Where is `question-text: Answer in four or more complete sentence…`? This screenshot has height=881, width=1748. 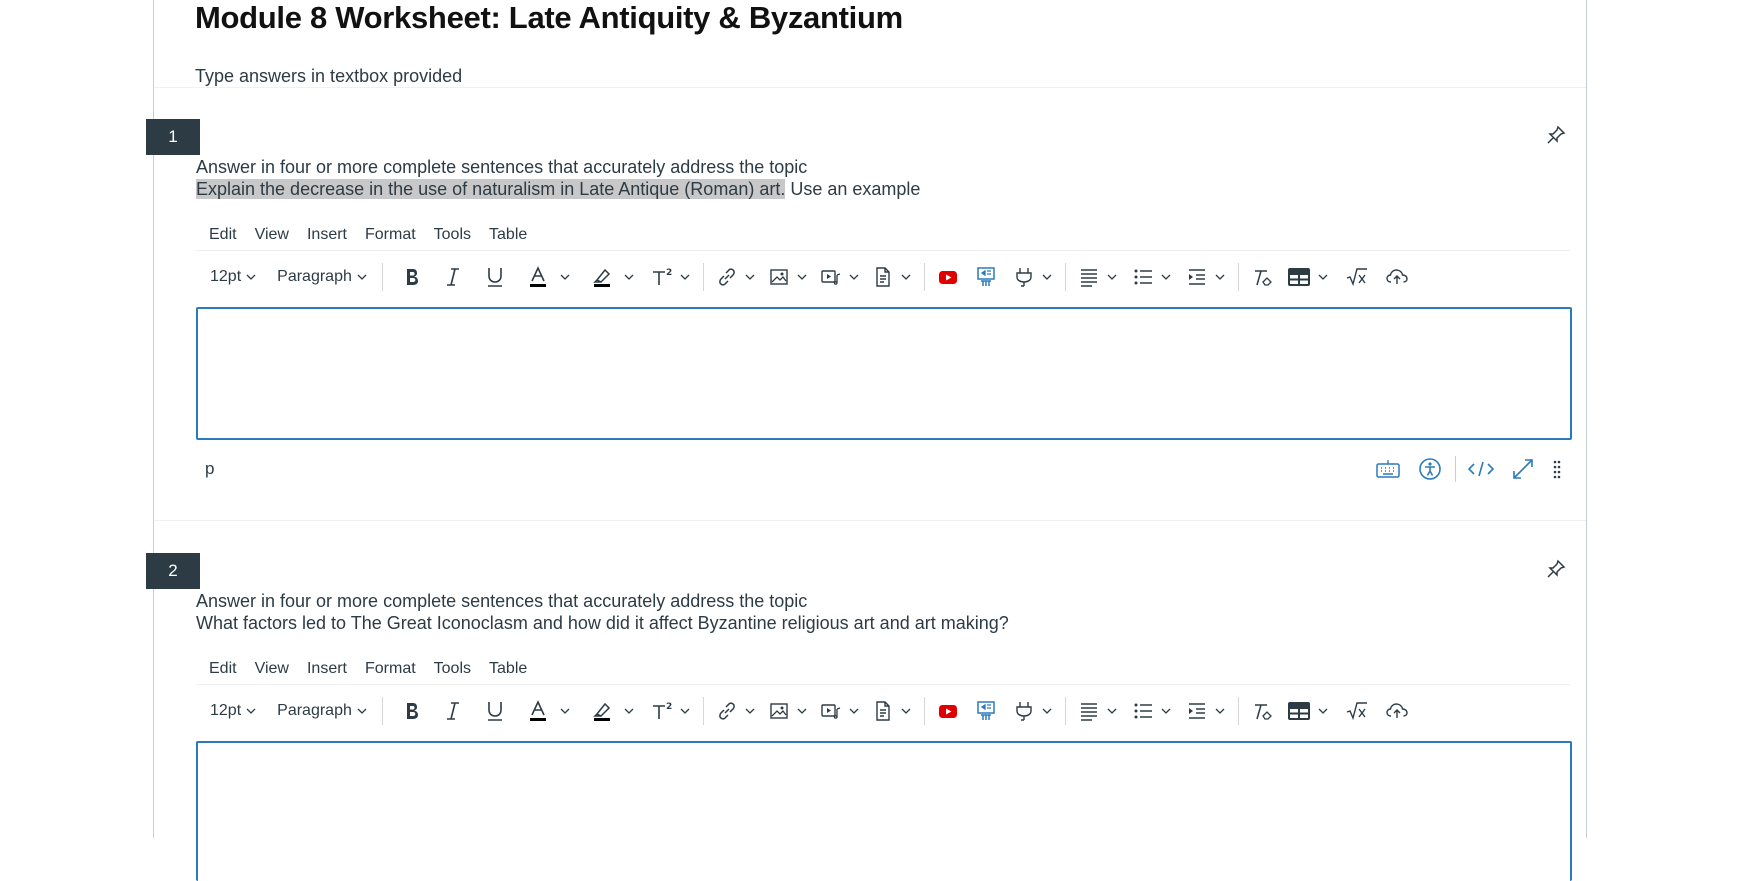
question-text: Answer in four or more complete sentence… is located at coordinates (602, 612).